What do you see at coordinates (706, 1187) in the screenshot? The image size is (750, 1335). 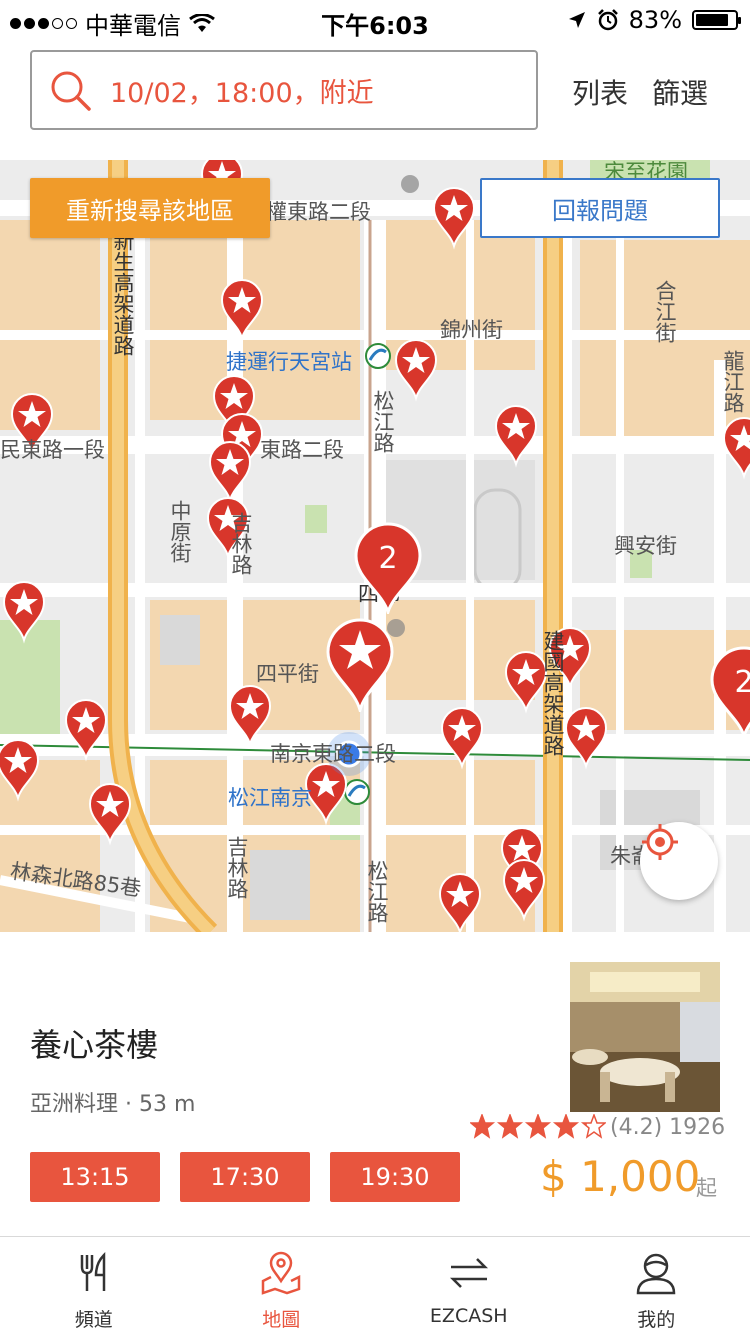 I see `price-suffix: 起` at bounding box center [706, 1187].